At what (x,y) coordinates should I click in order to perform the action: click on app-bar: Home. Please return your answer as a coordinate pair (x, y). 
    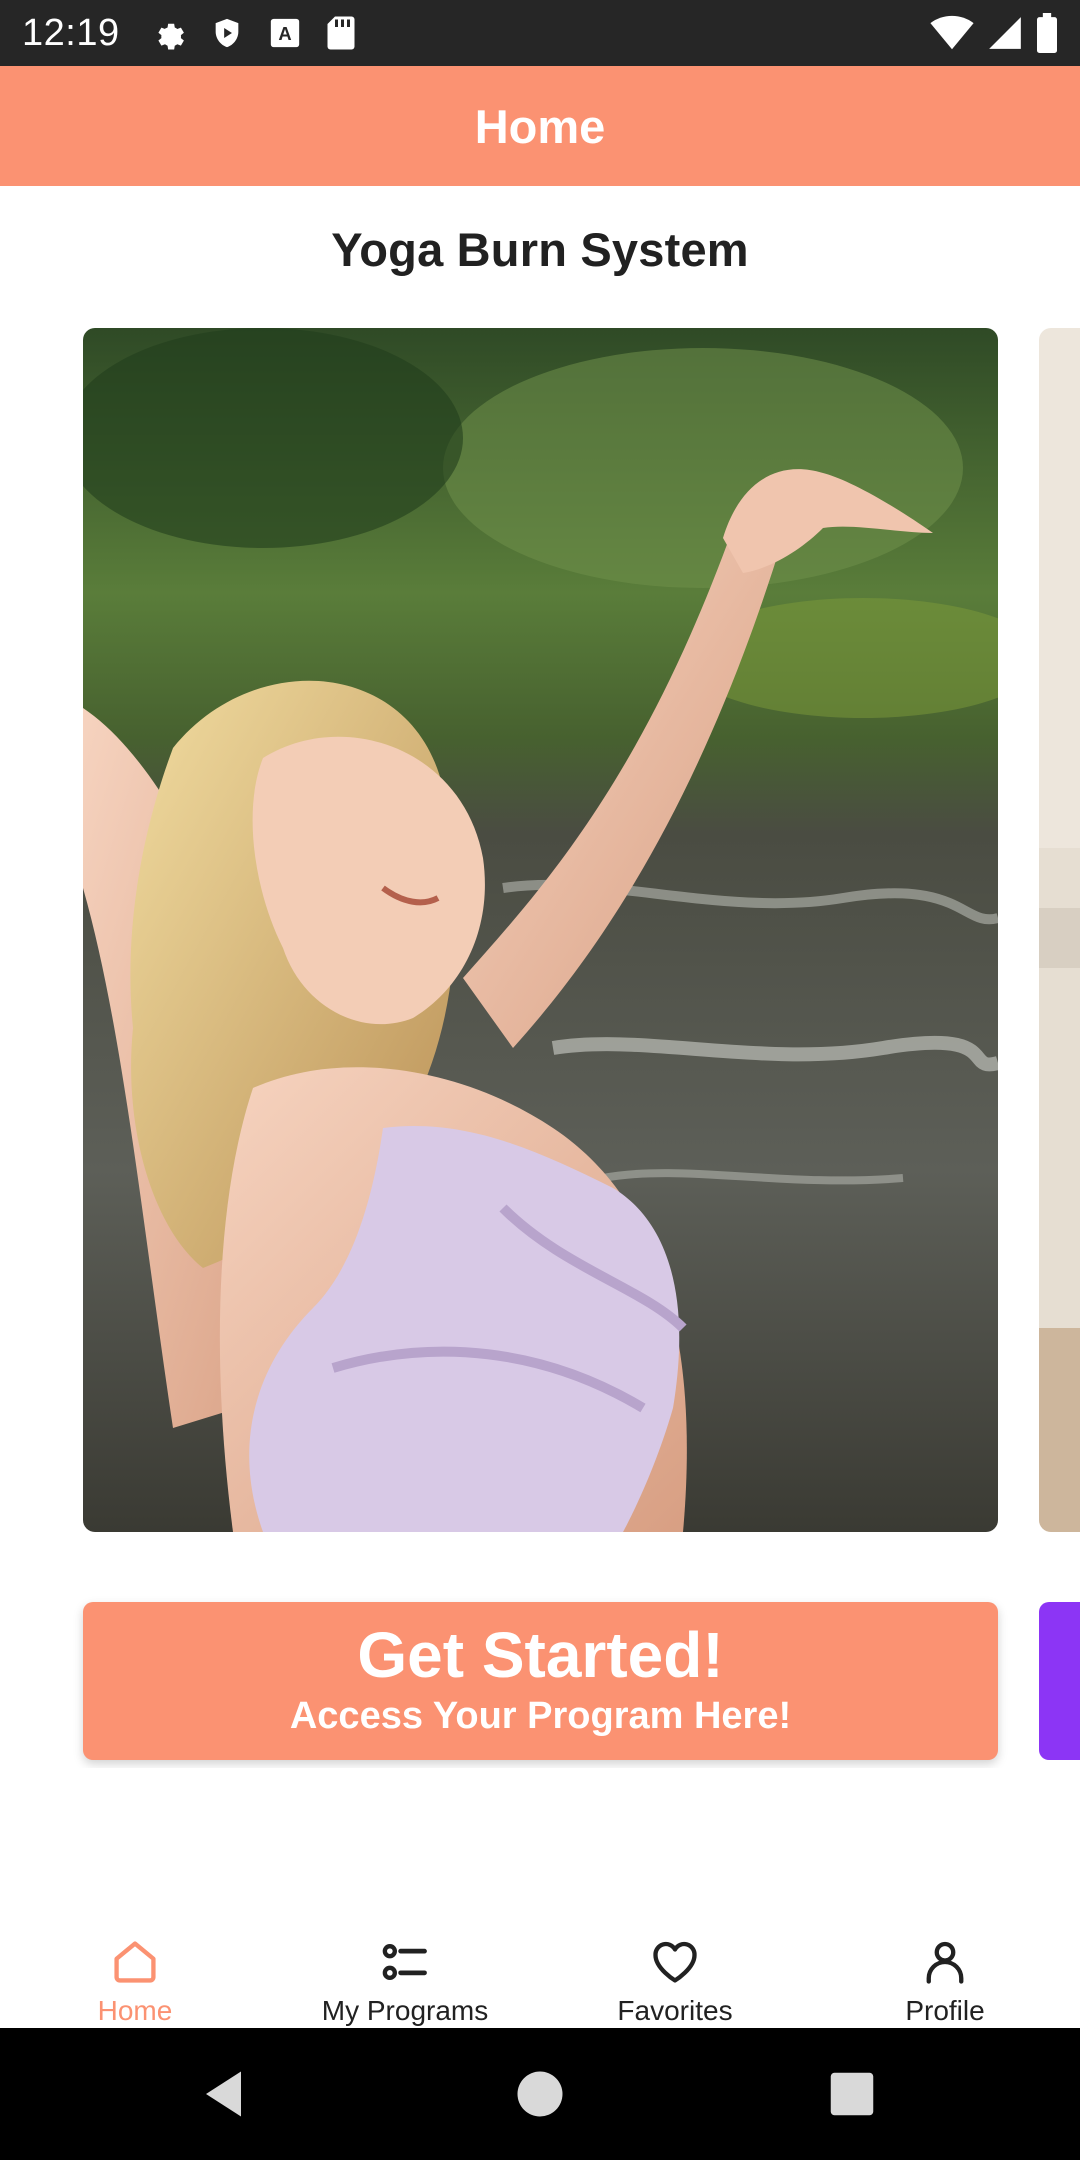
    Looking at the image, I should click on (540, 126).